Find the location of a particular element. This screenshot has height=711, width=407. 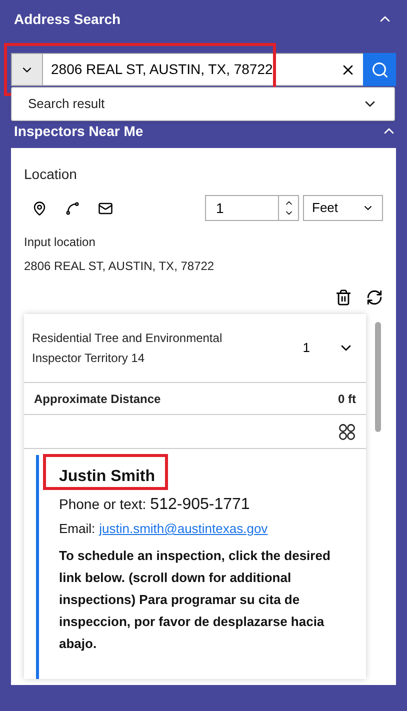

grid-icon is located at coordinates (347, 431).